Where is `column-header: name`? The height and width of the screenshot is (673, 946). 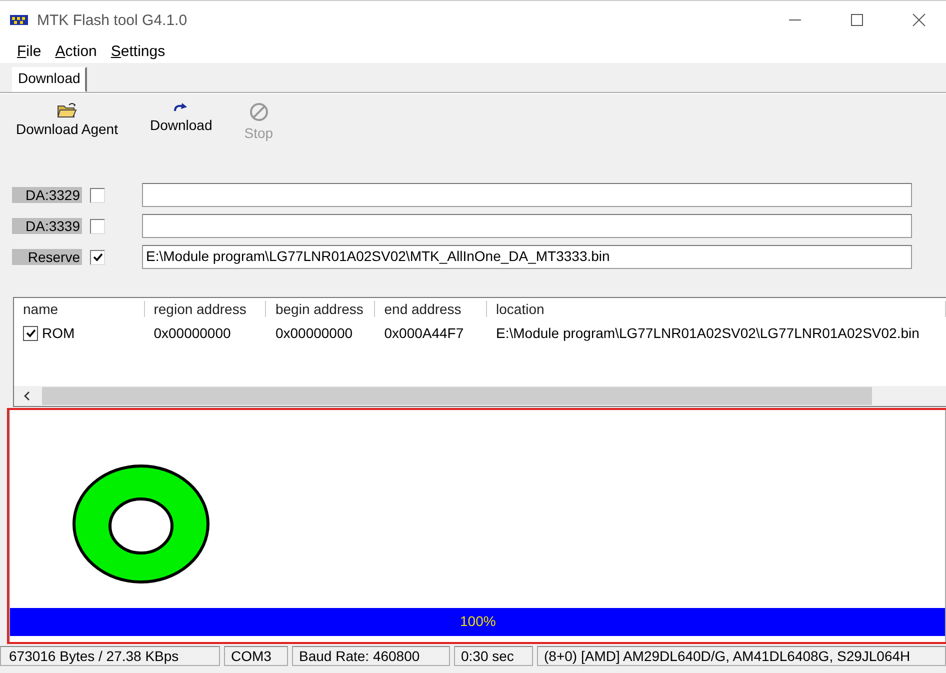 column-header: name is located at coordinates (79, 308).